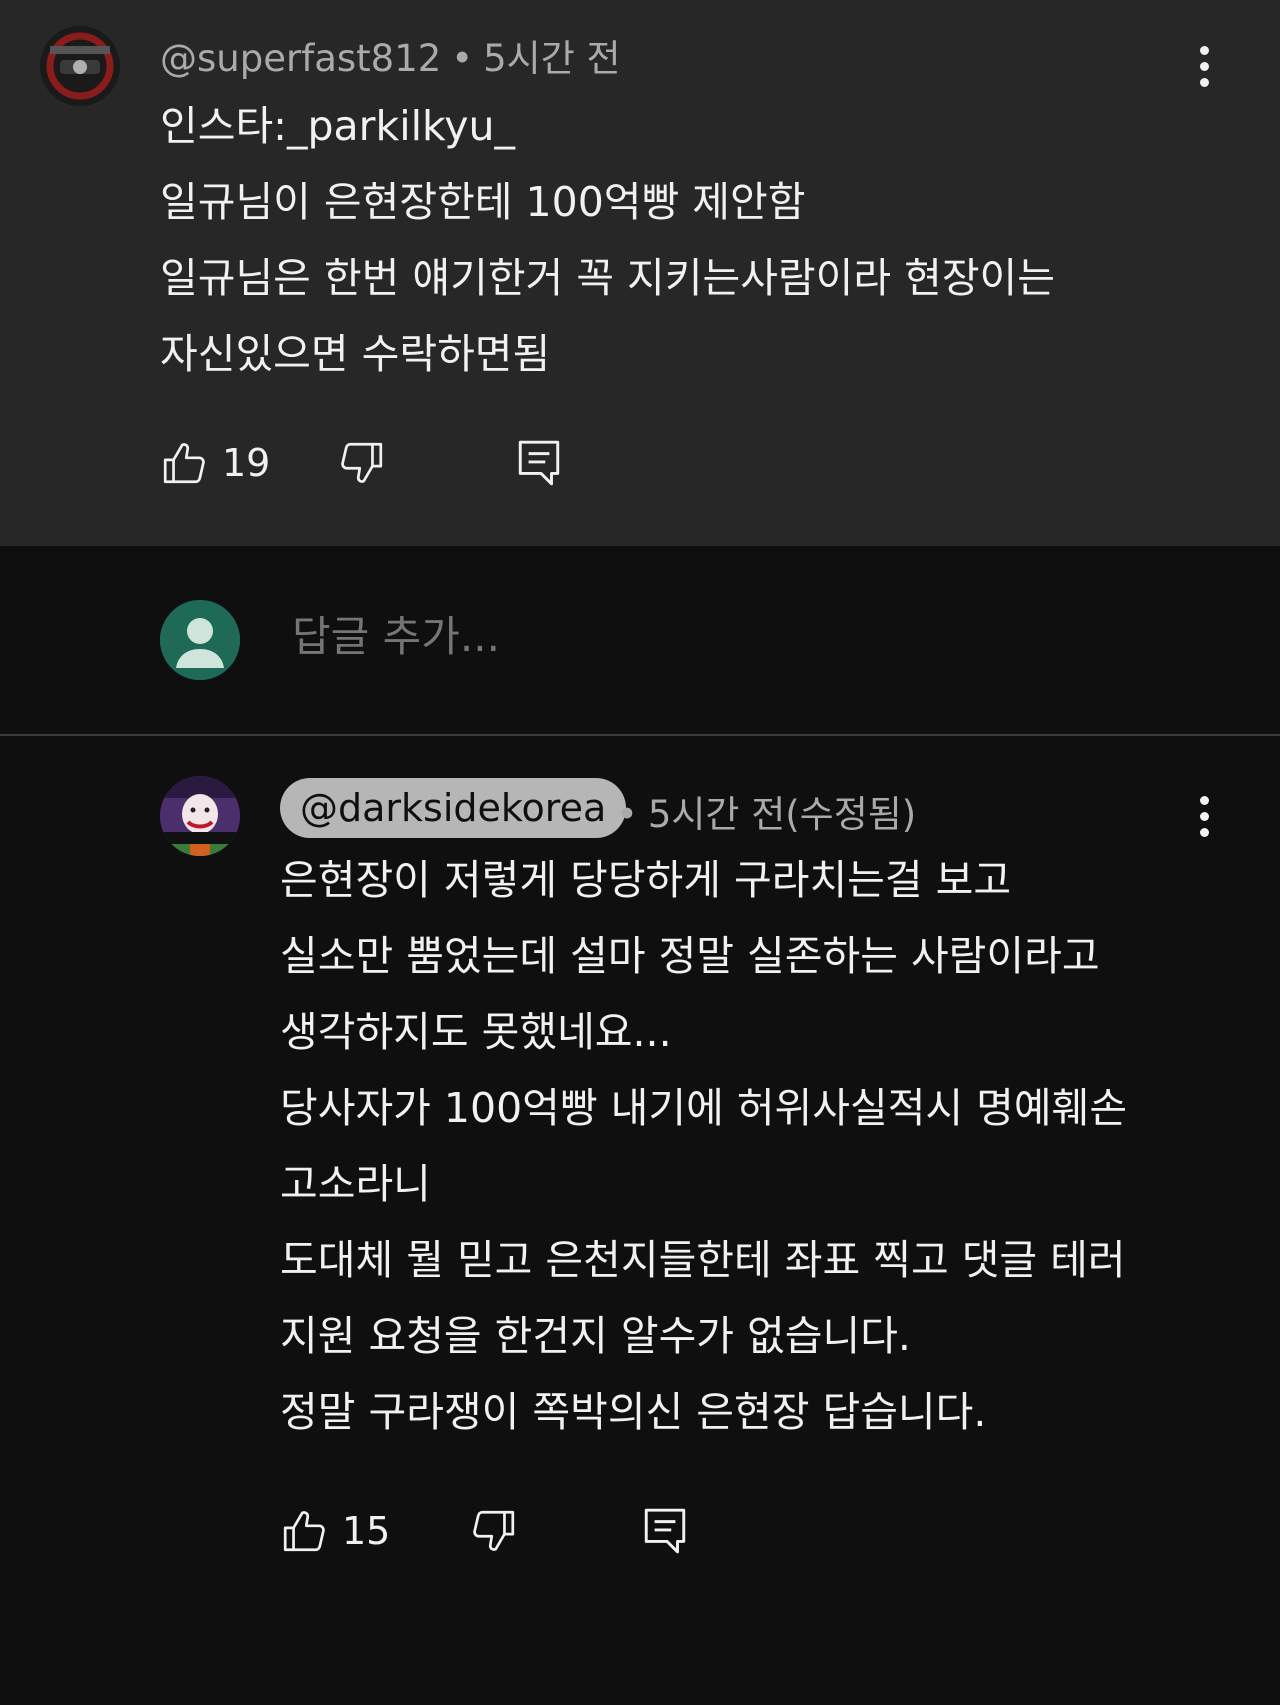 Image resolution: width=1280 pixels, height=1705 pixels. I want to click on like-button: 15, so click(335, 1531).